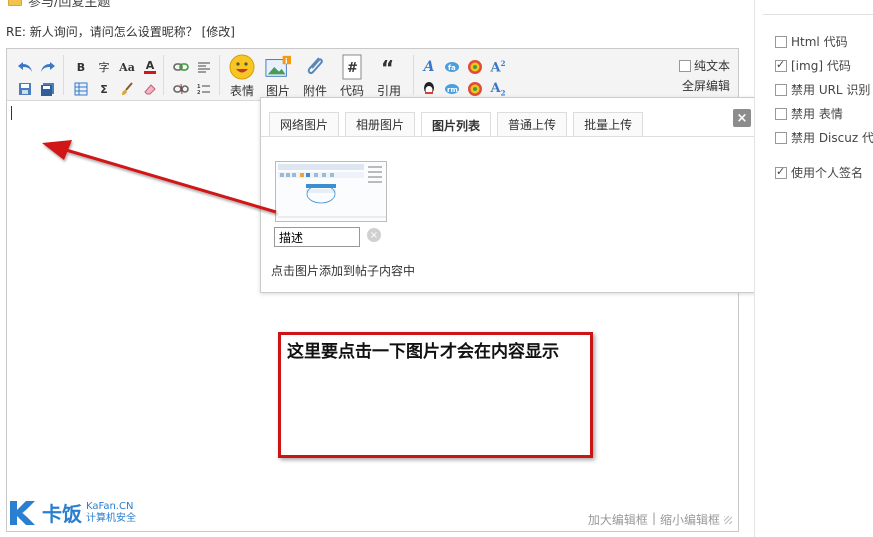  I want to click on annotation-callout: 这里要点击一下图片才会在内容显示, so click(435, 395).